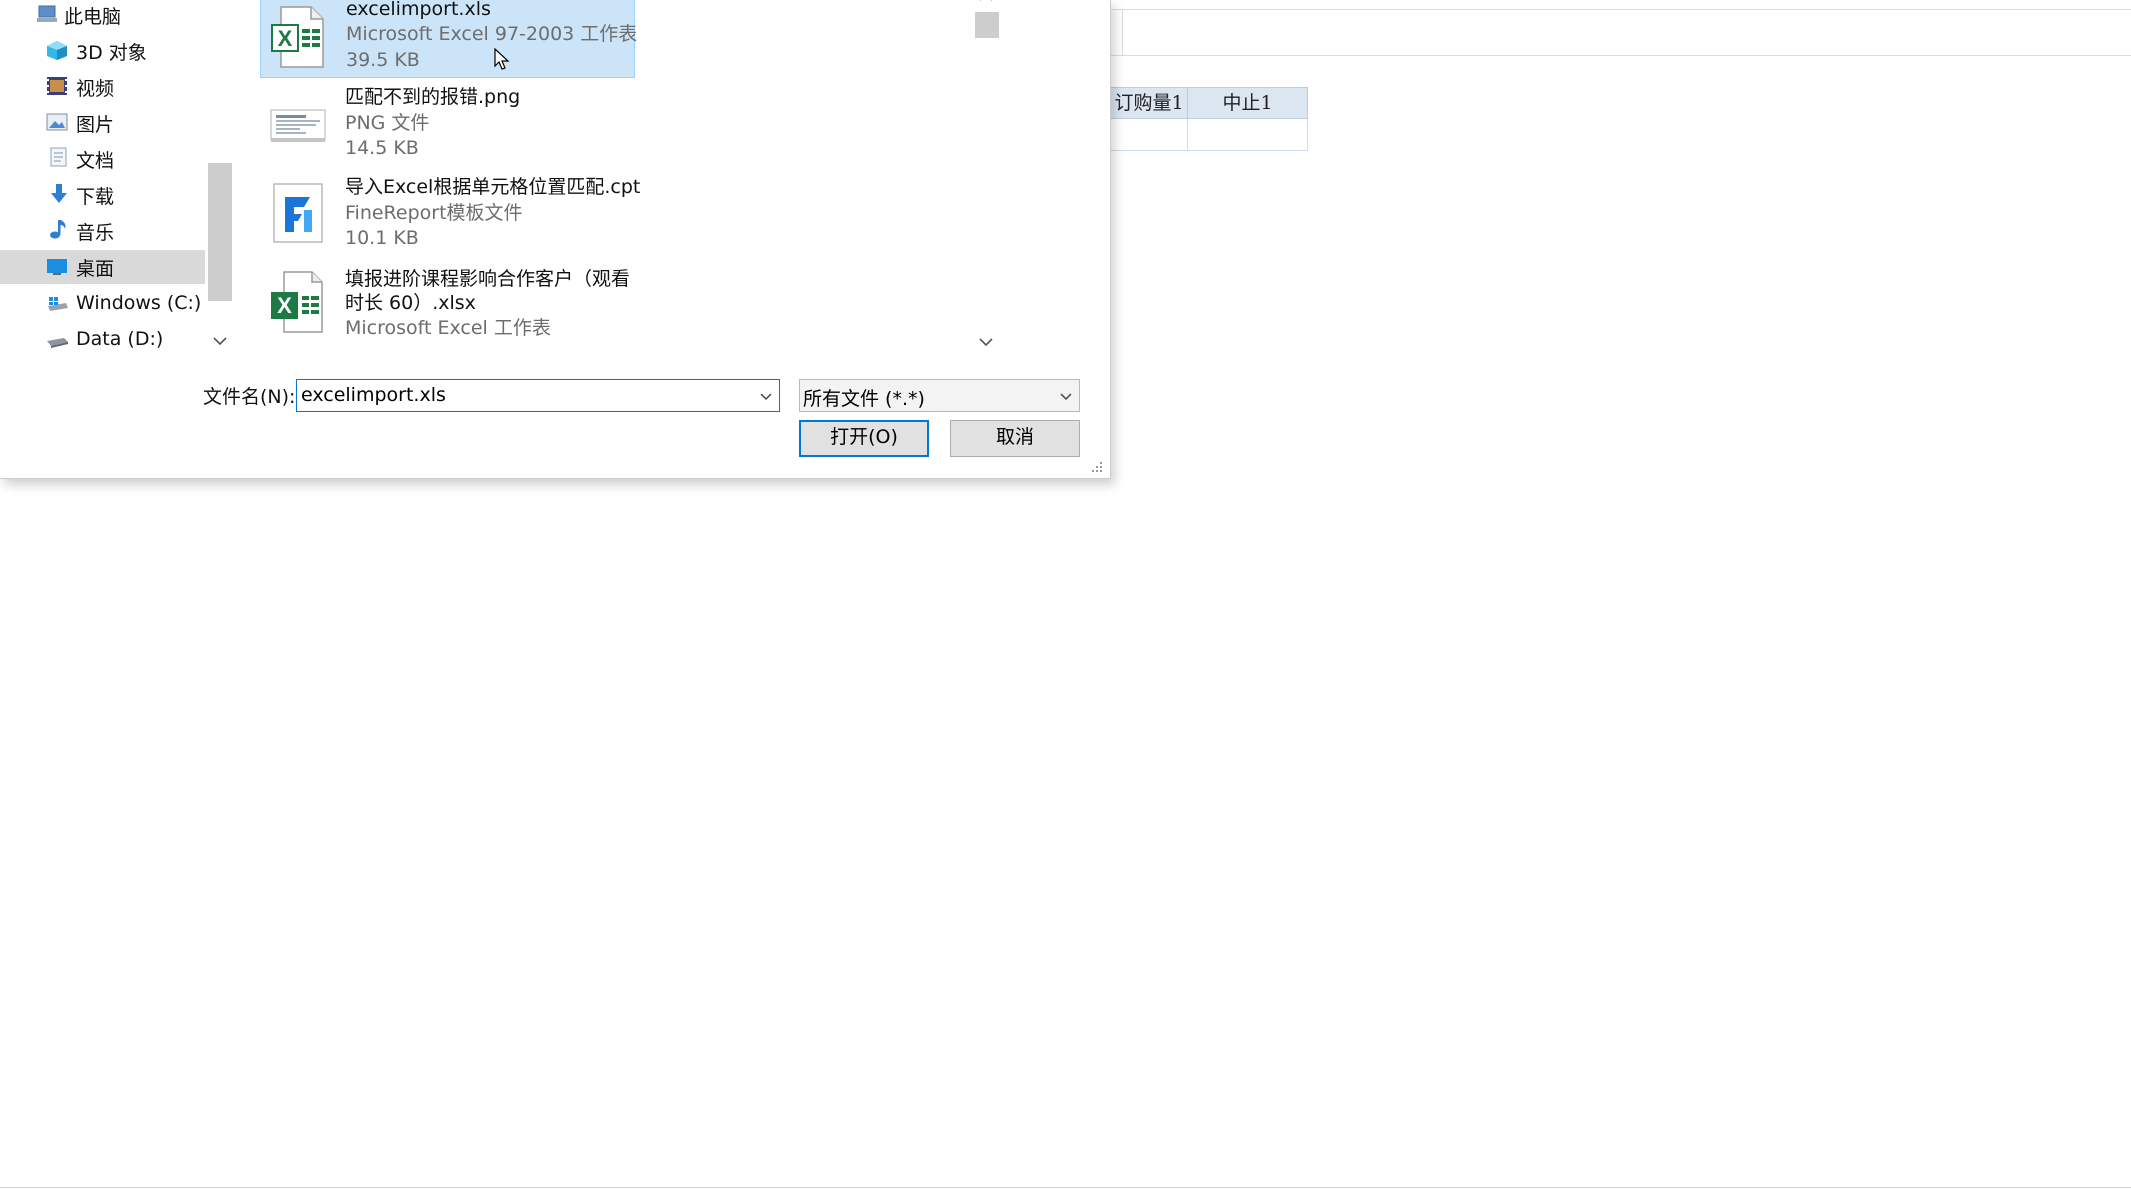 This screenshot has width=2131, height=1189. What do you see at coordinates (488, 279) in the screenshot?
I see `file-name: 填报进阶课程影响合作客户（观看` at bounding box center [488, 279].